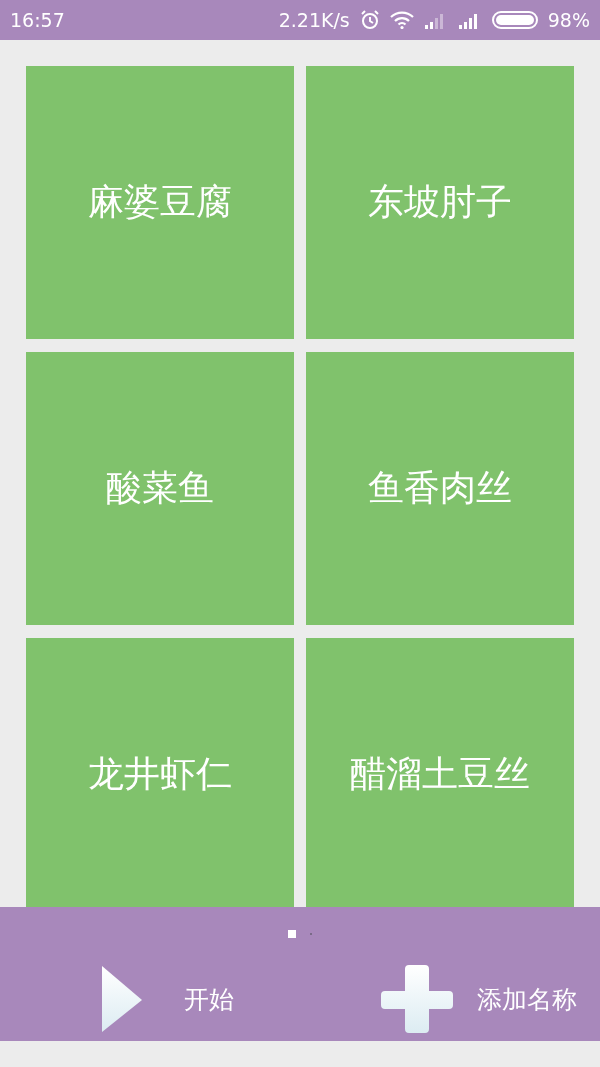 The image size is (600, 1067). I want to click on plus-icon, so click(417, 999).